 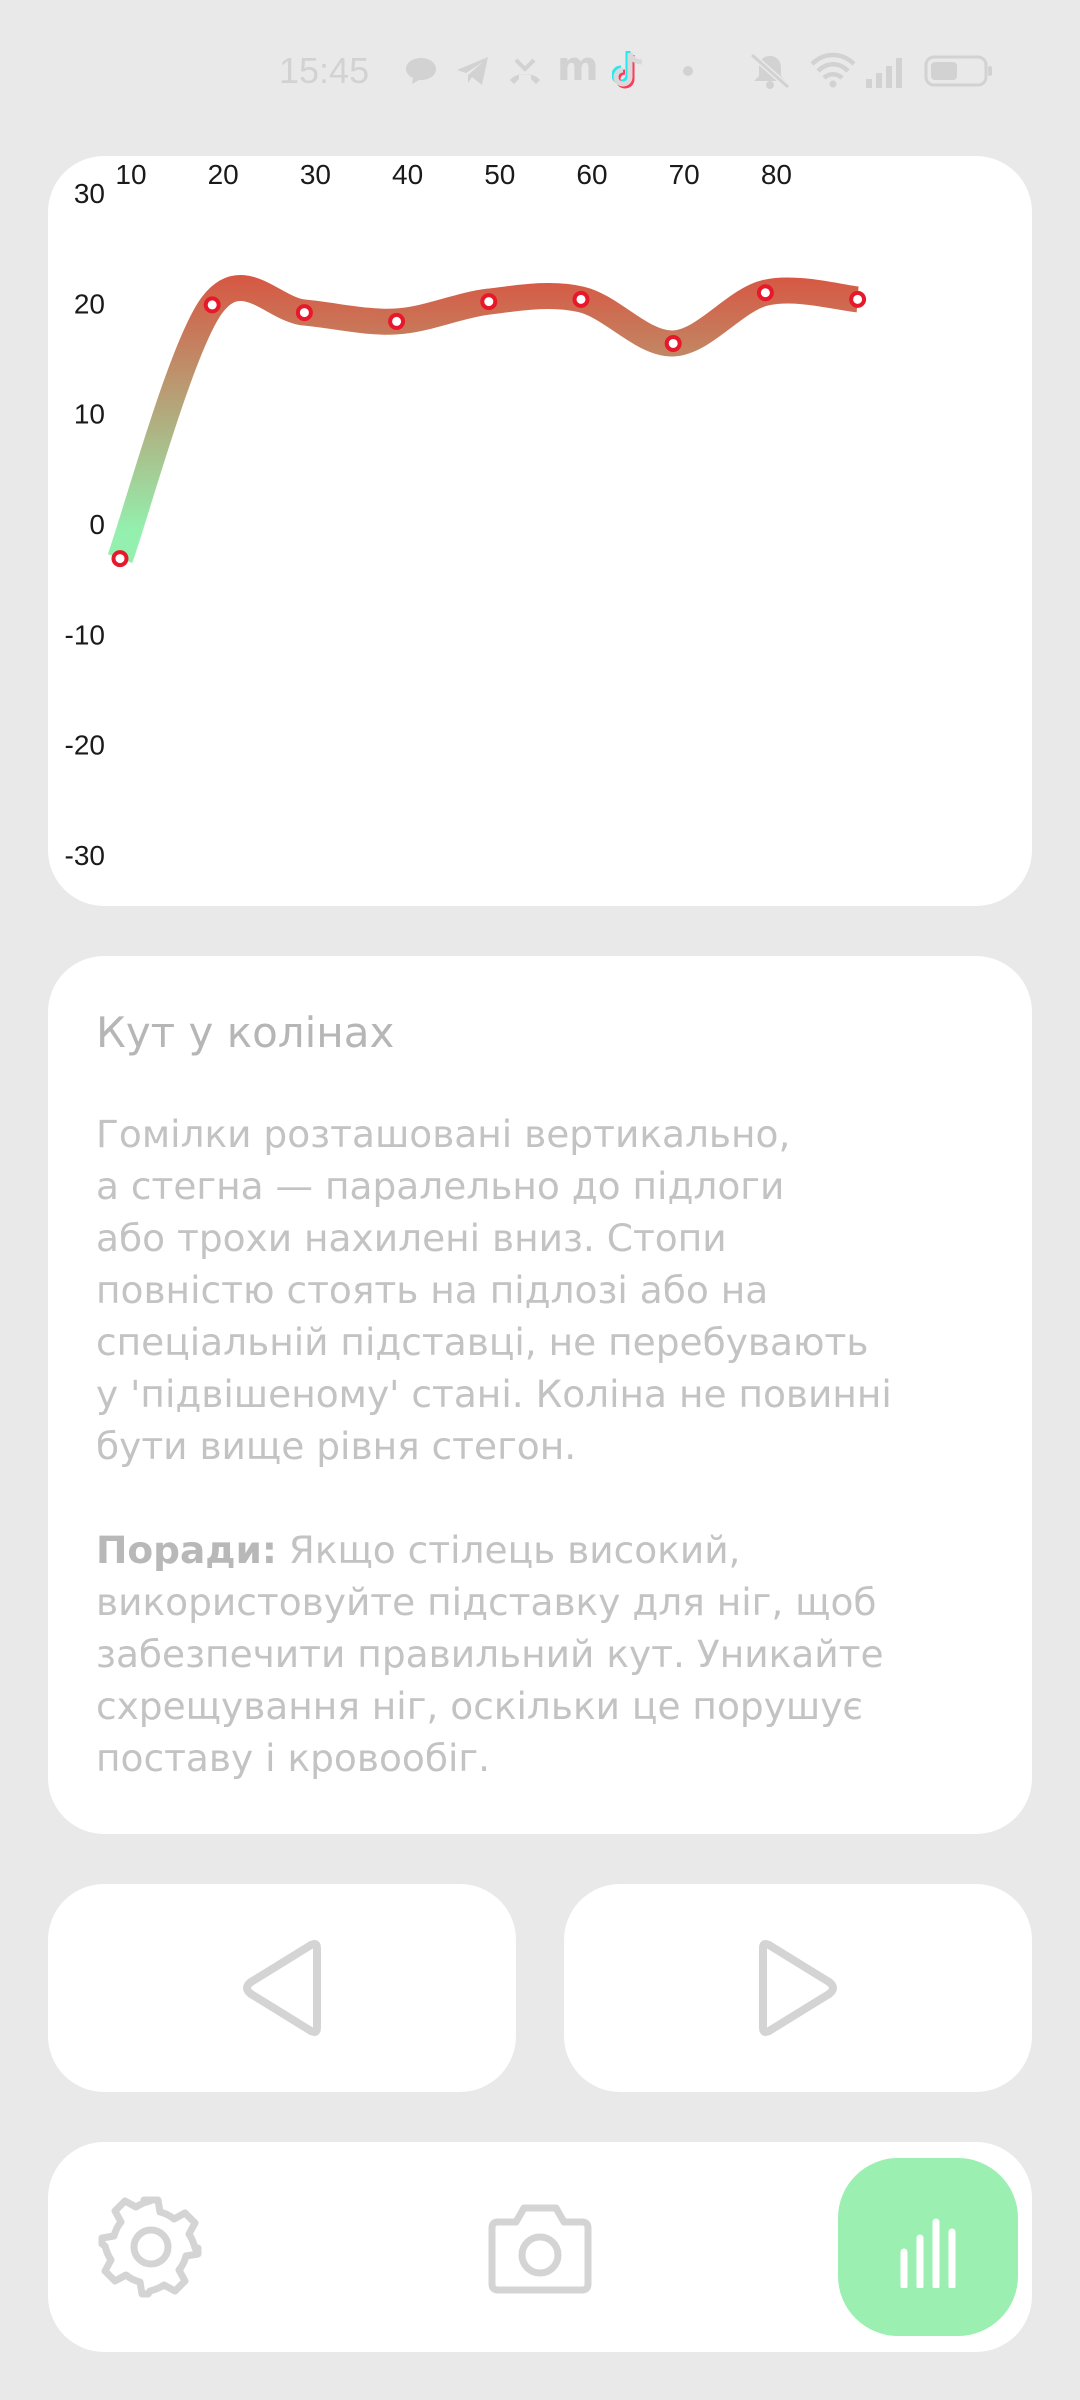 I want to click on dot-icon, so click(x=688, y=71).